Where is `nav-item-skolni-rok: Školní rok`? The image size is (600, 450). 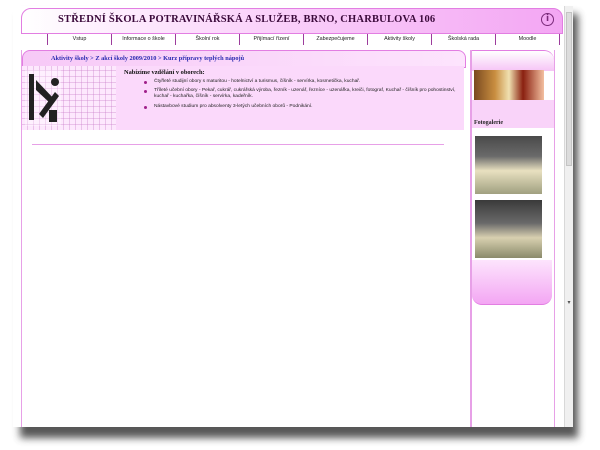 nav-item-skolni-rok: Školní rok is located at coordinates (207, 39).